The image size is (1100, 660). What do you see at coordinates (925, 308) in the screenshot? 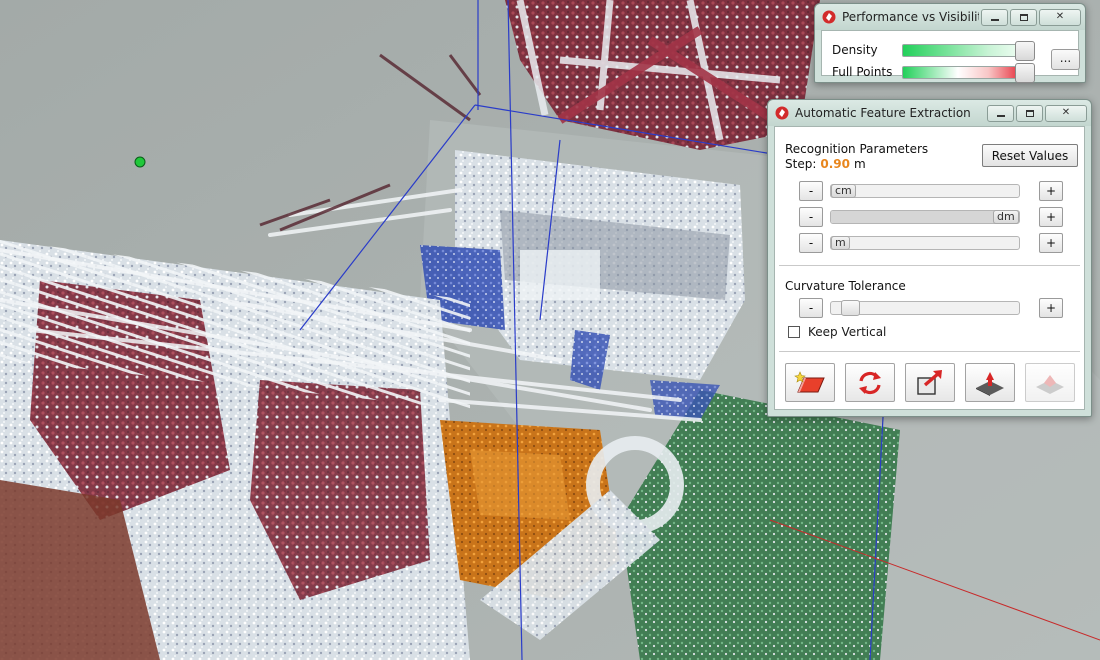
I see `curvature-slider` at bounding box center [925, 308].